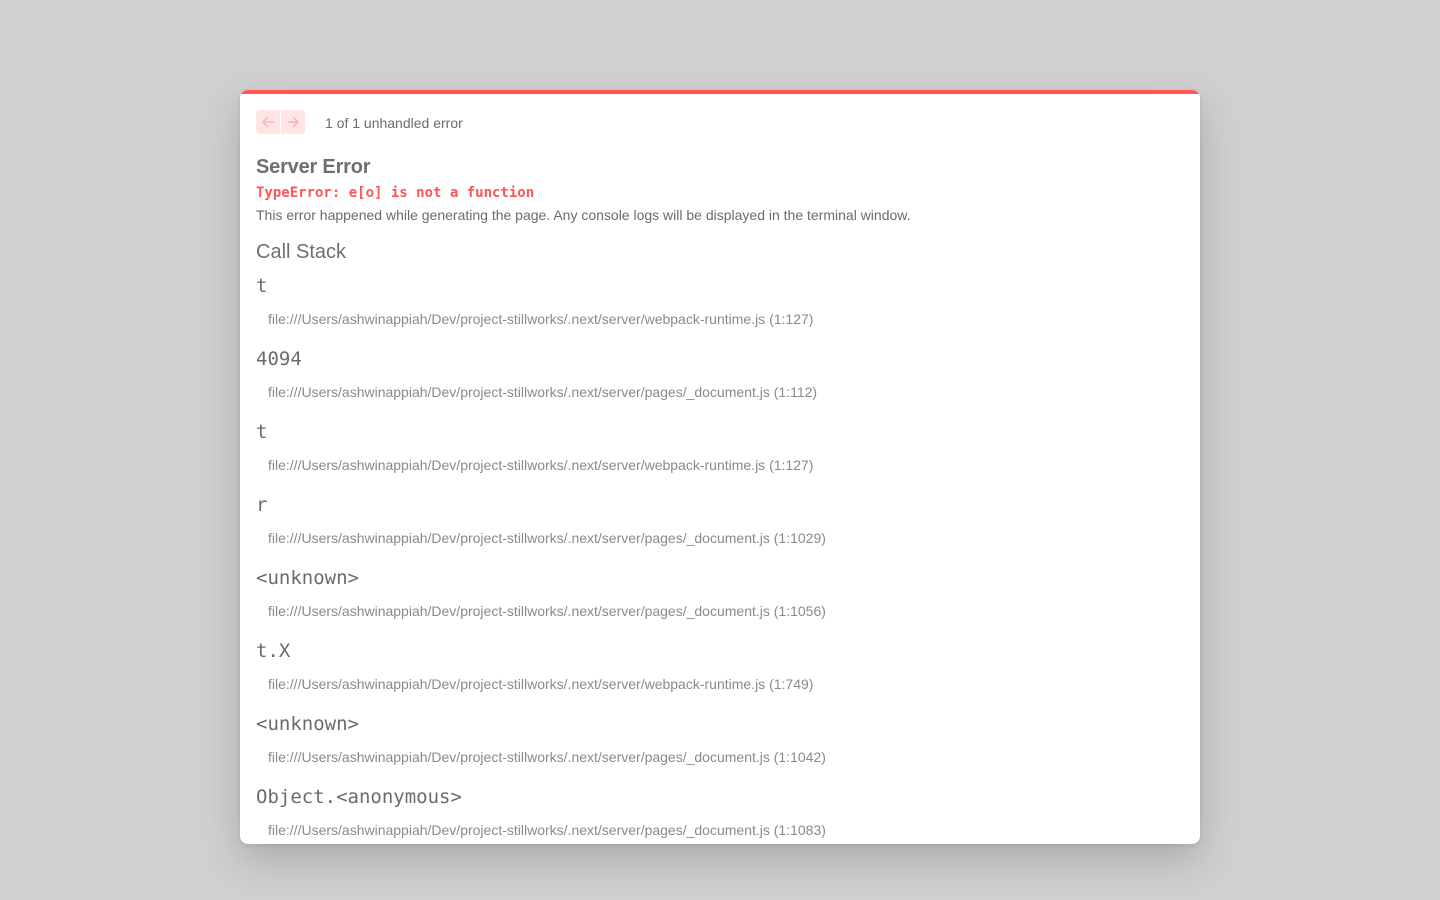 The image size is (1440, 900). I want to click on error-message: TypeError: e[o] is not a function, so click(395, 193).